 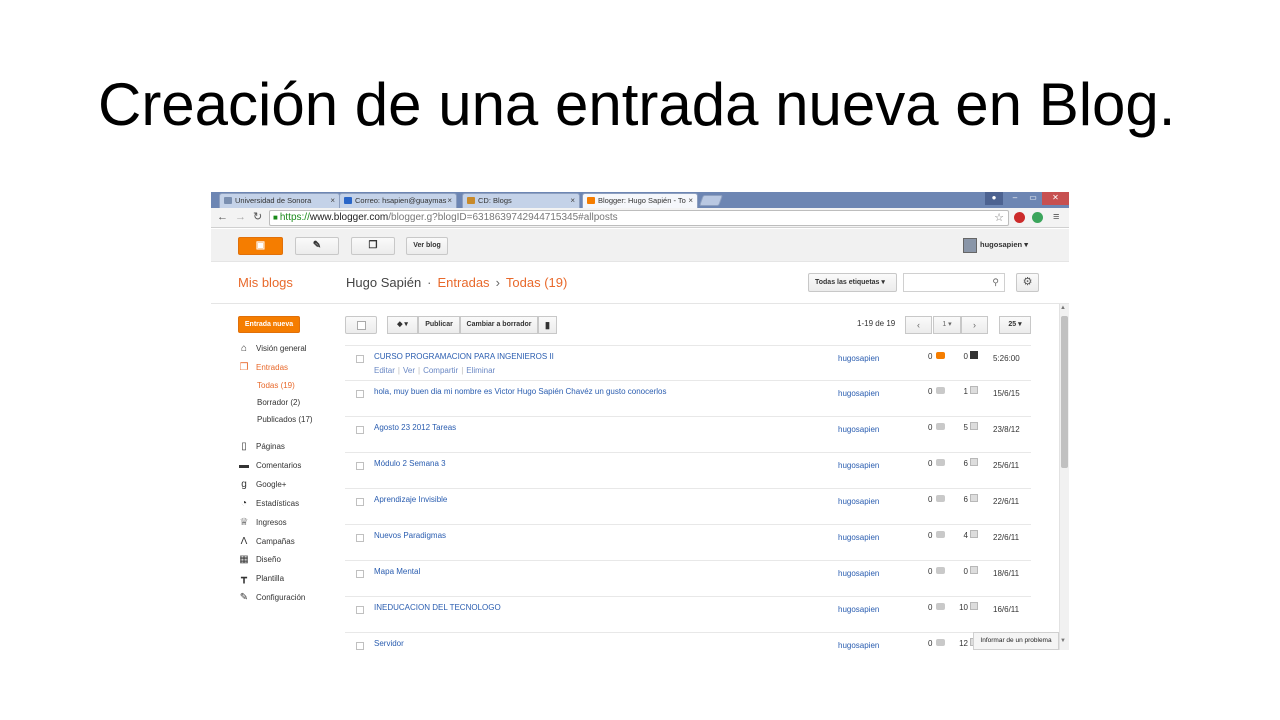 What do you see at coordinates (999, 218) in the screenshot?
I see `bookmark-star-icon: ☆` at bounding box center [999, 218].